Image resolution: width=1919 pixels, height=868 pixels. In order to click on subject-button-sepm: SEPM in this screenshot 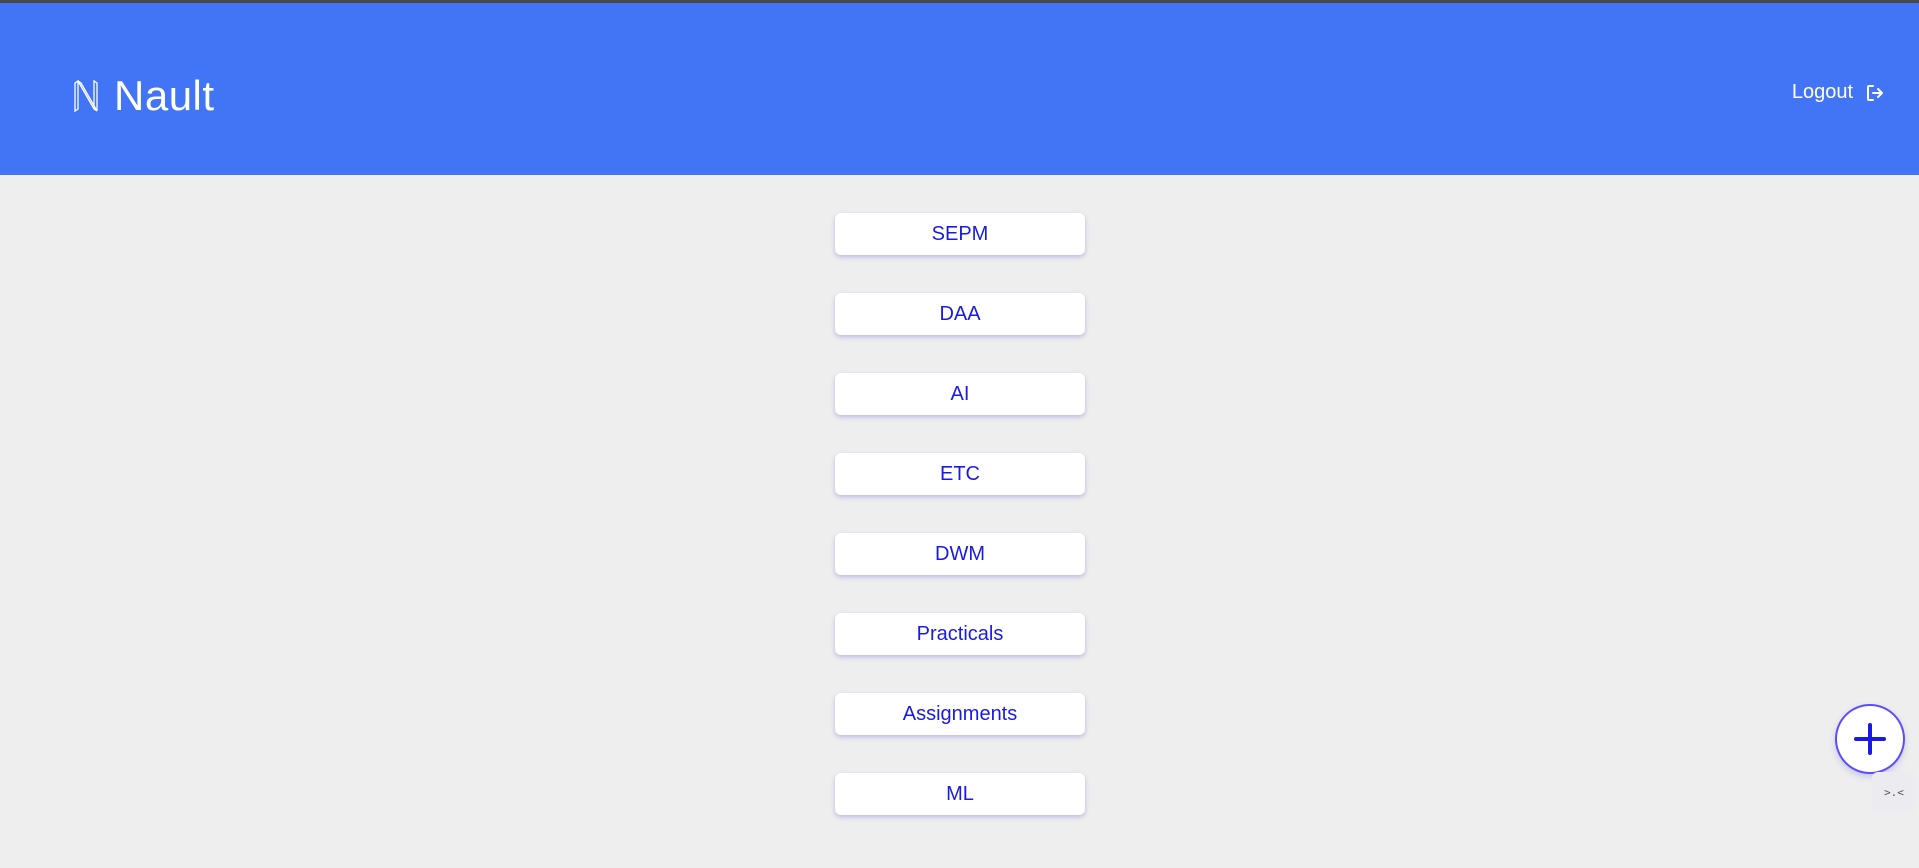, I will do `click(960, 234)`.